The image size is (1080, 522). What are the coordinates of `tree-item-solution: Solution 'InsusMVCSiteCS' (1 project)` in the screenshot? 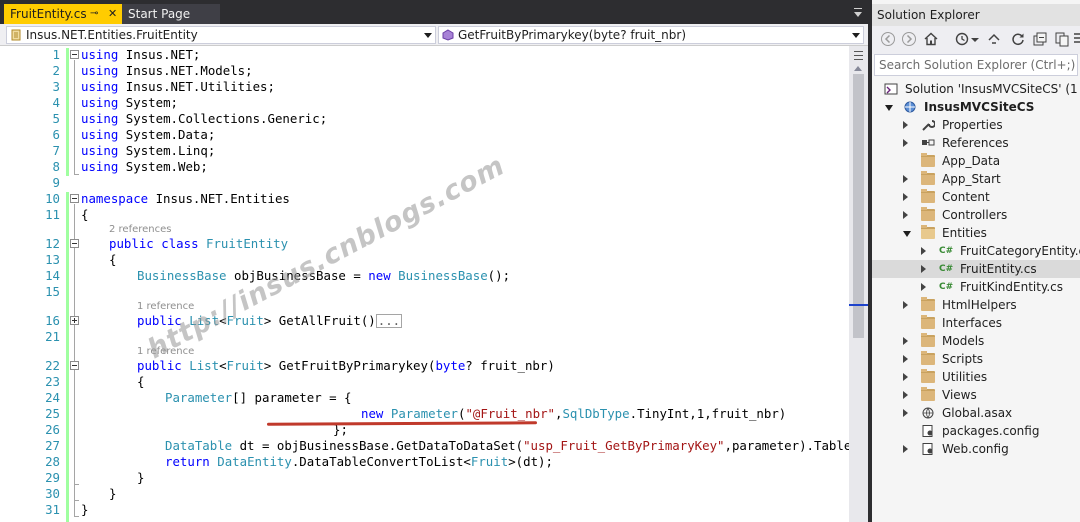 It's located at (976, 89).